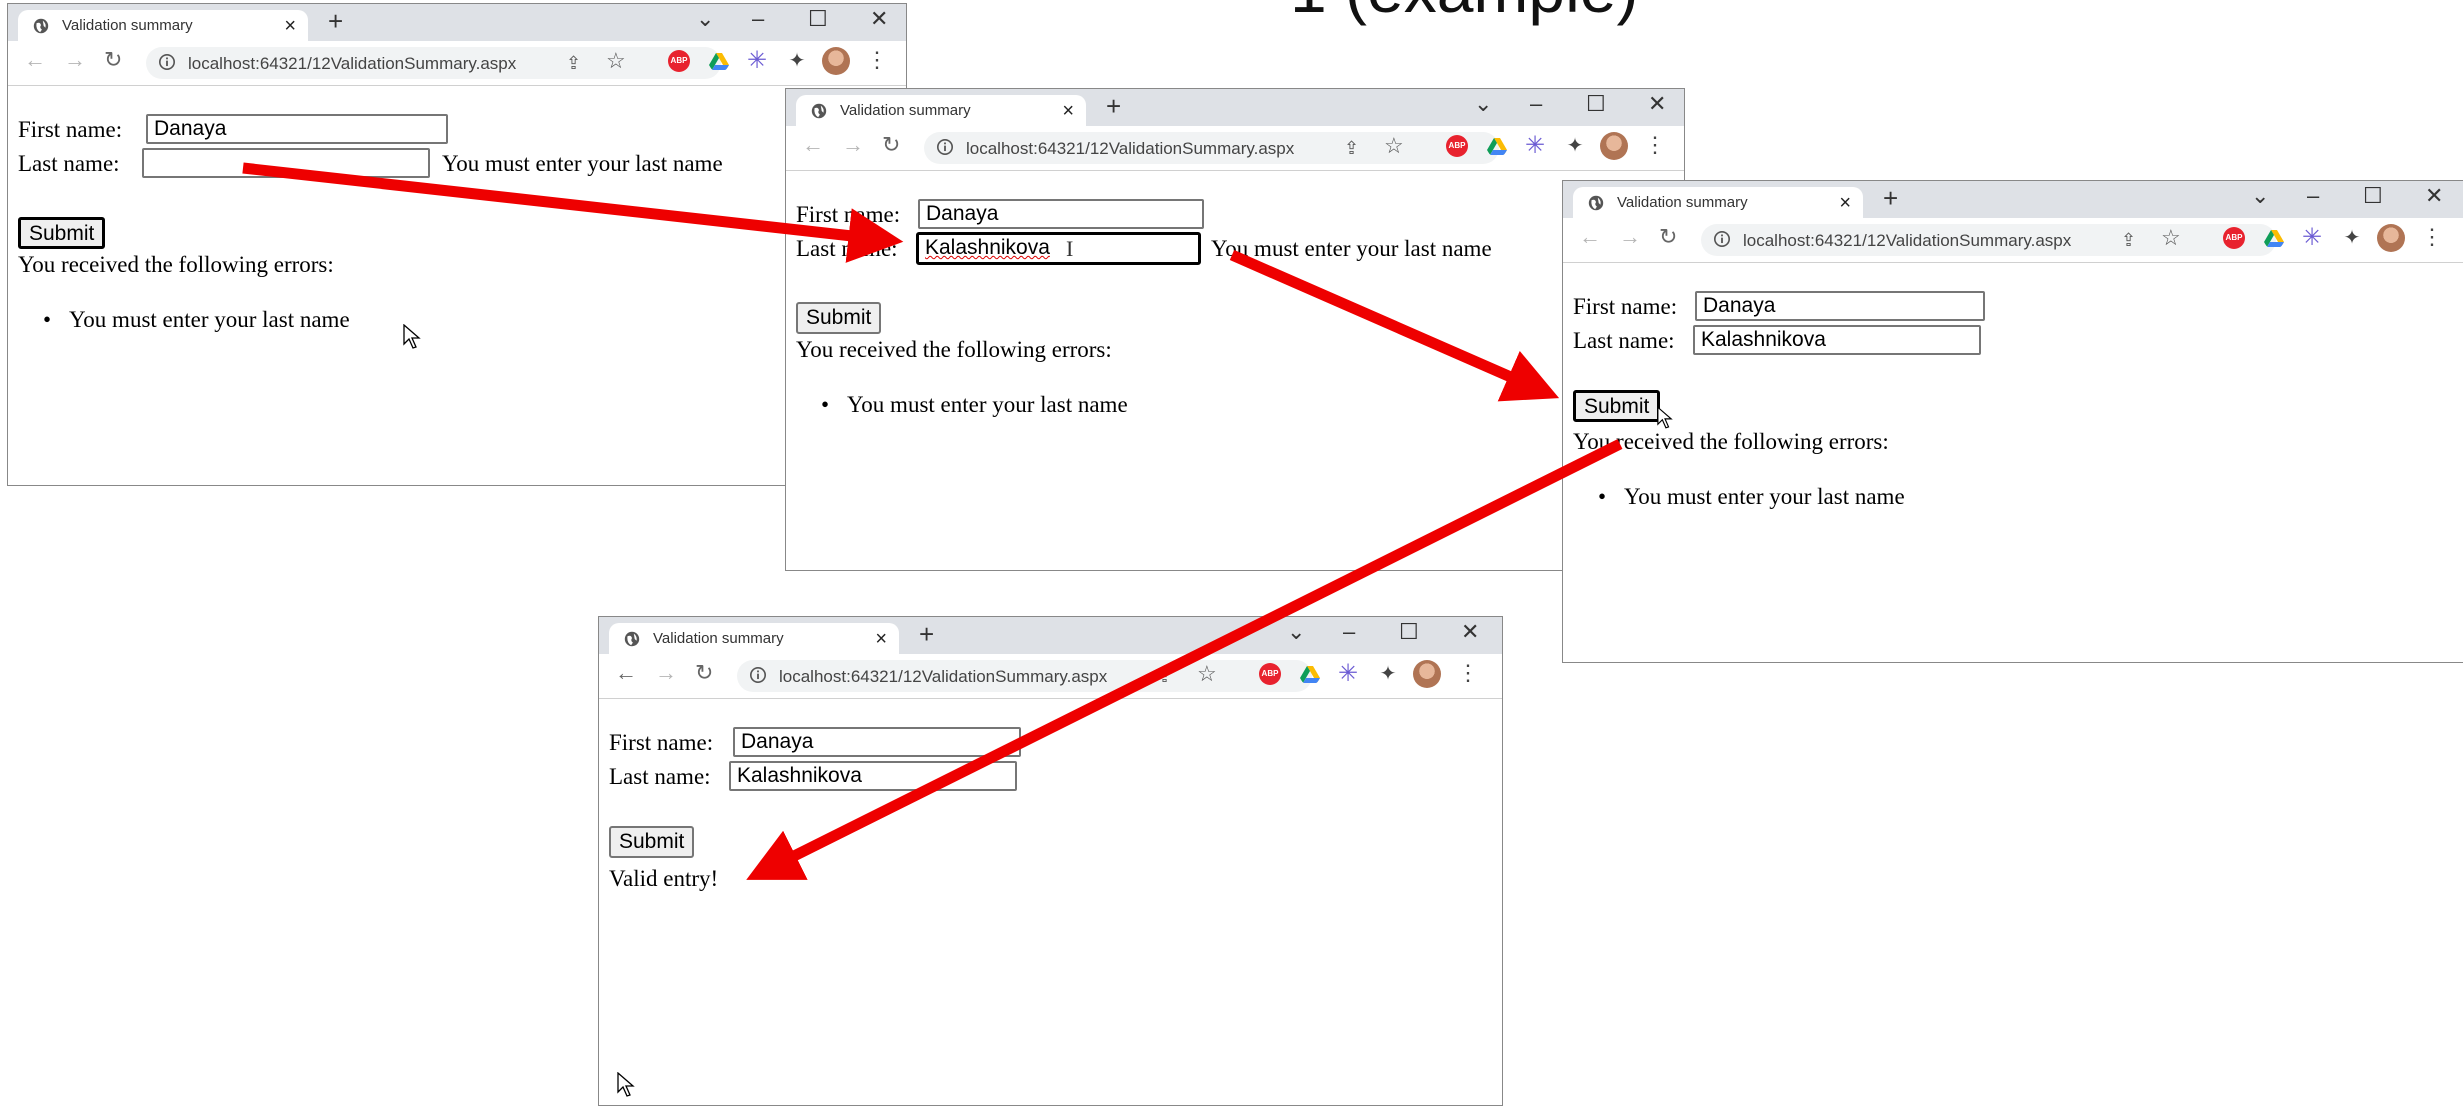 The image size is (2463, 1106). I want to click on validation-summary-item: You must enter your last name, so click(196, 320).